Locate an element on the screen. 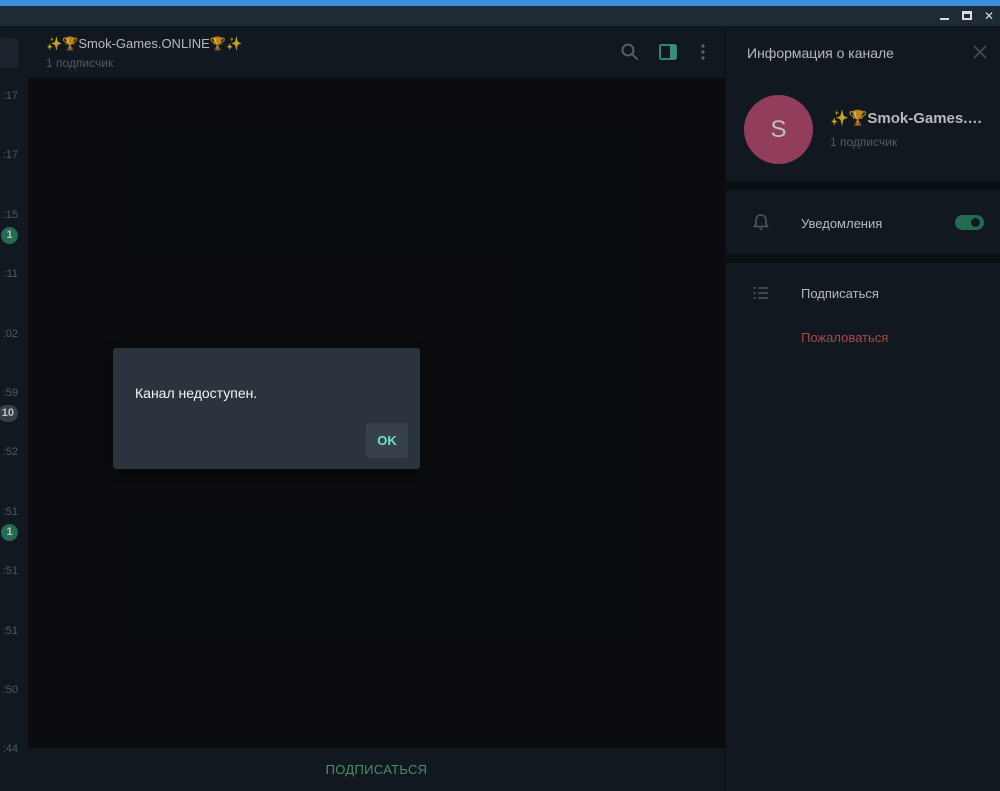  chat-item-time: :44 is located at coordinates (10, 749).